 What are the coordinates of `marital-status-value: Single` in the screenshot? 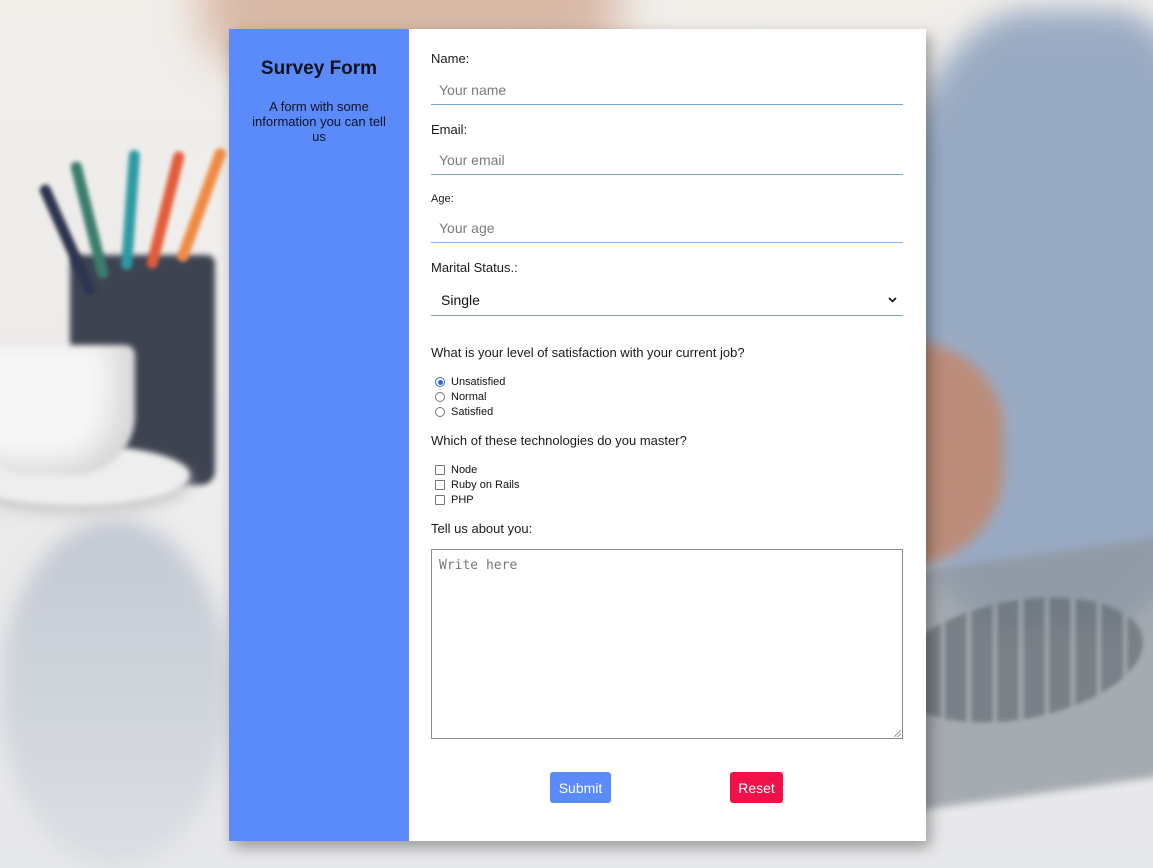 It's located at (460, 299).